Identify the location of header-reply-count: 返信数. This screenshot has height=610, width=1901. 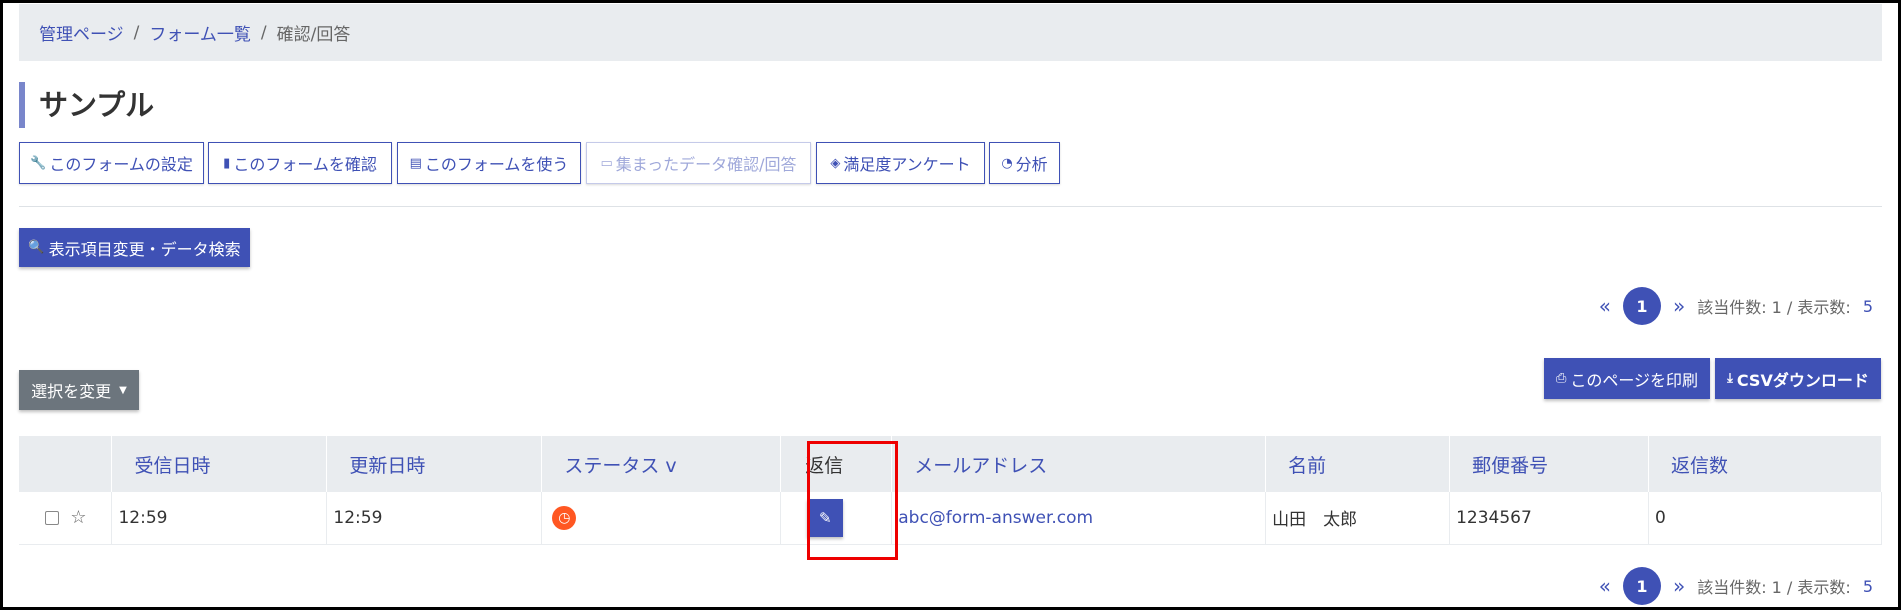
(1765, 464).